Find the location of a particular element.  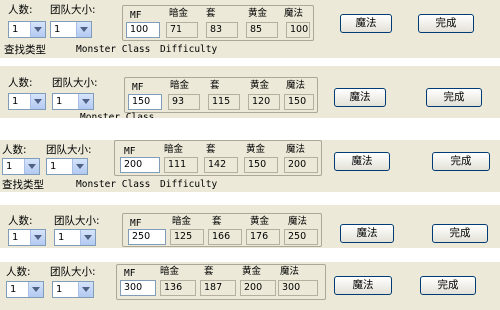

set-value: 187 is located at coordinates (218, 288).